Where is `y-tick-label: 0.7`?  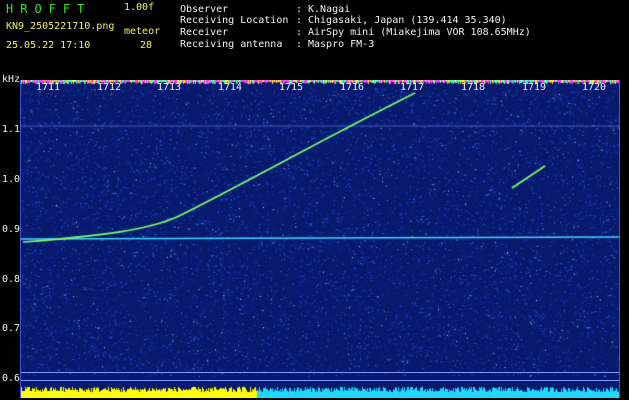
y-tick-label: 0.7 is located at coordinates (11, 328).